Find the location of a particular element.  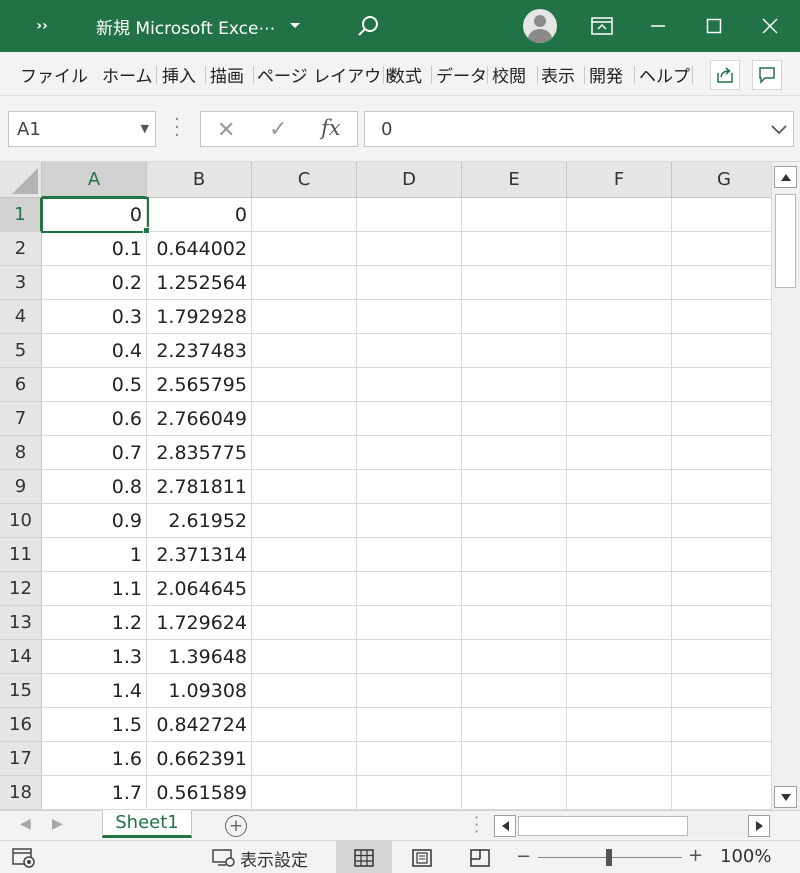

cell-b1: 0 is located at coordinates (199, 215).